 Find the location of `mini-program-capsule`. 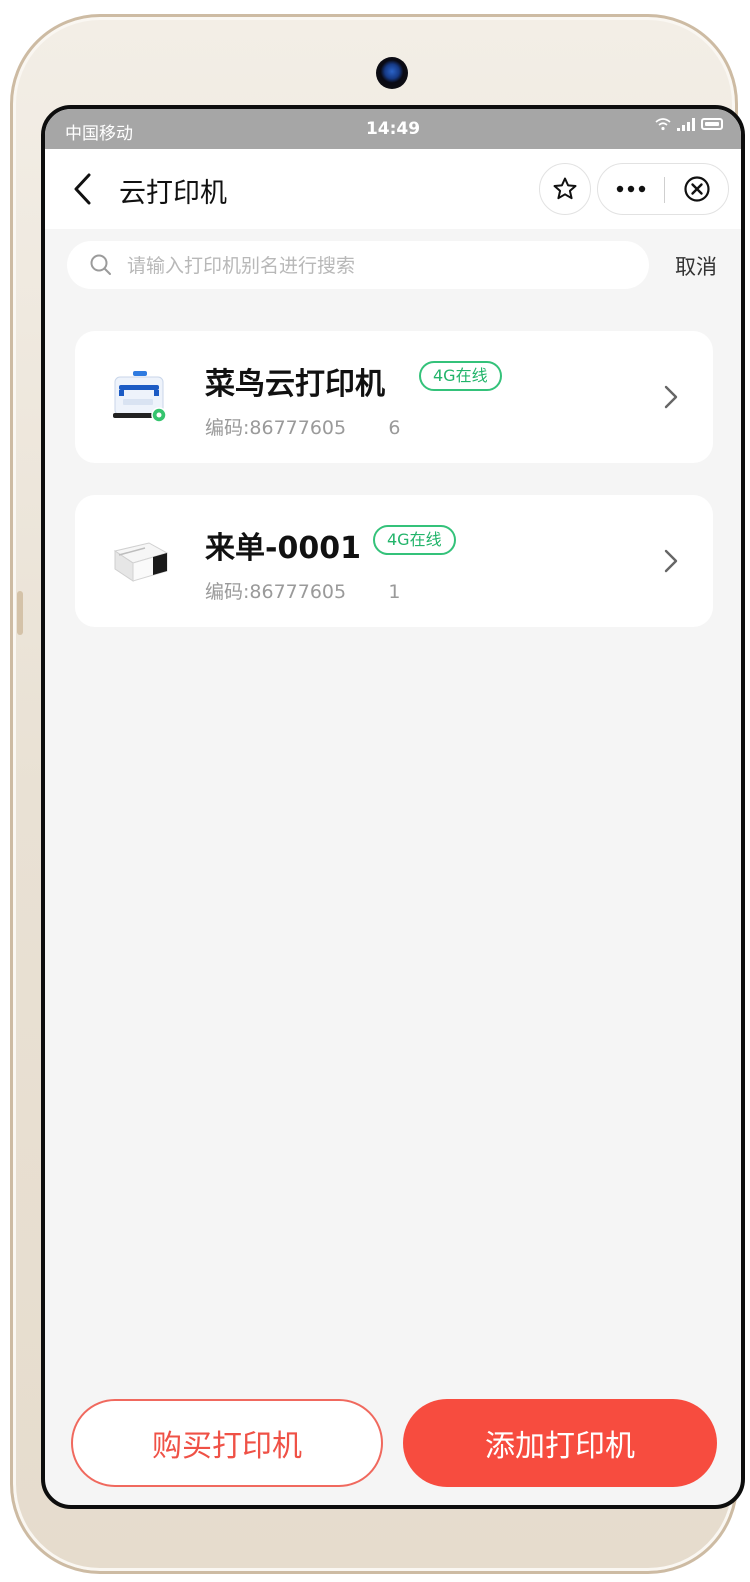

mini-program-capsule is located at coordinates (663, 189).